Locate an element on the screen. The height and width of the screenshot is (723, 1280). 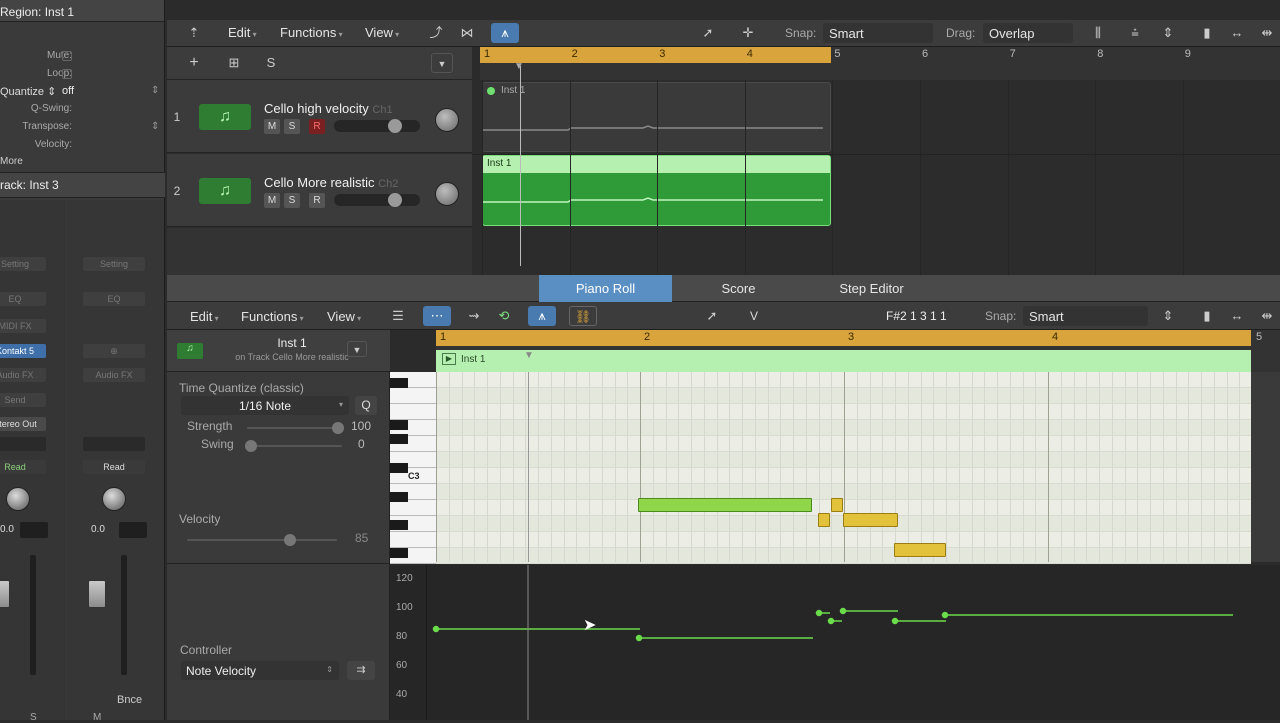
horizontal-zoom-slider-icon: ⇹ is located at coordinates (1267, 33).